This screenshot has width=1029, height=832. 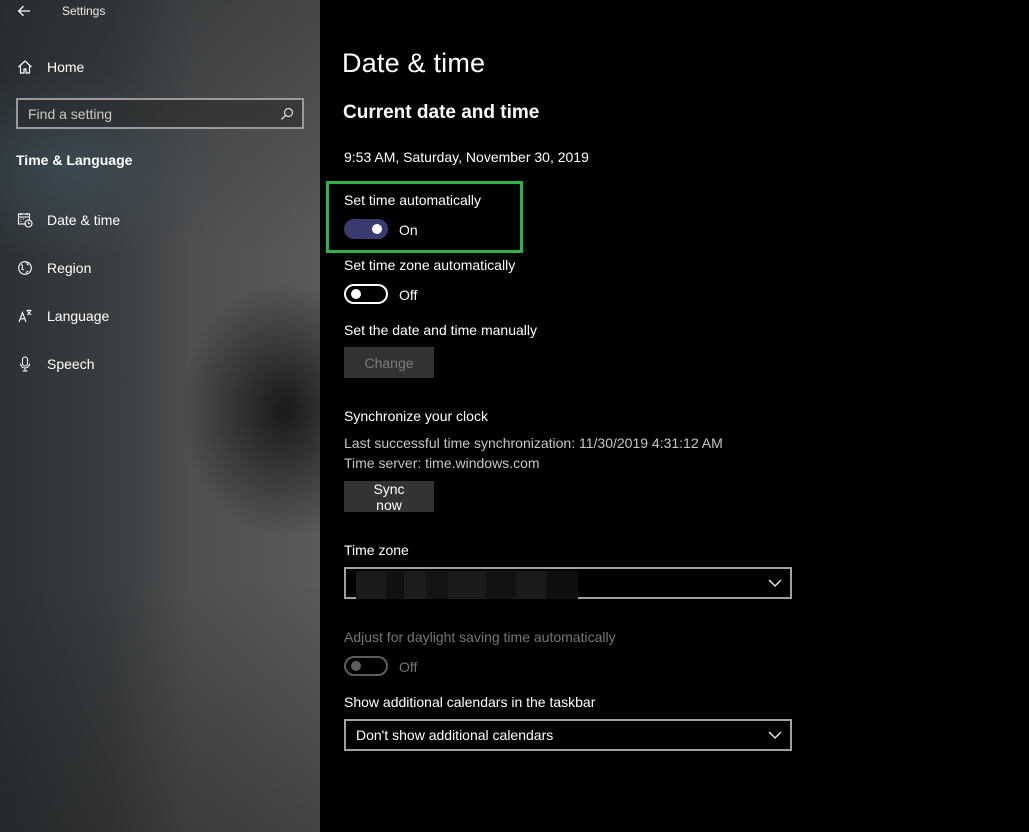 What do you see at coordinates (441, 330) in the screenshot?
I see `manual-time-label: Set the date and time manually` at bounding box center [441, 330].